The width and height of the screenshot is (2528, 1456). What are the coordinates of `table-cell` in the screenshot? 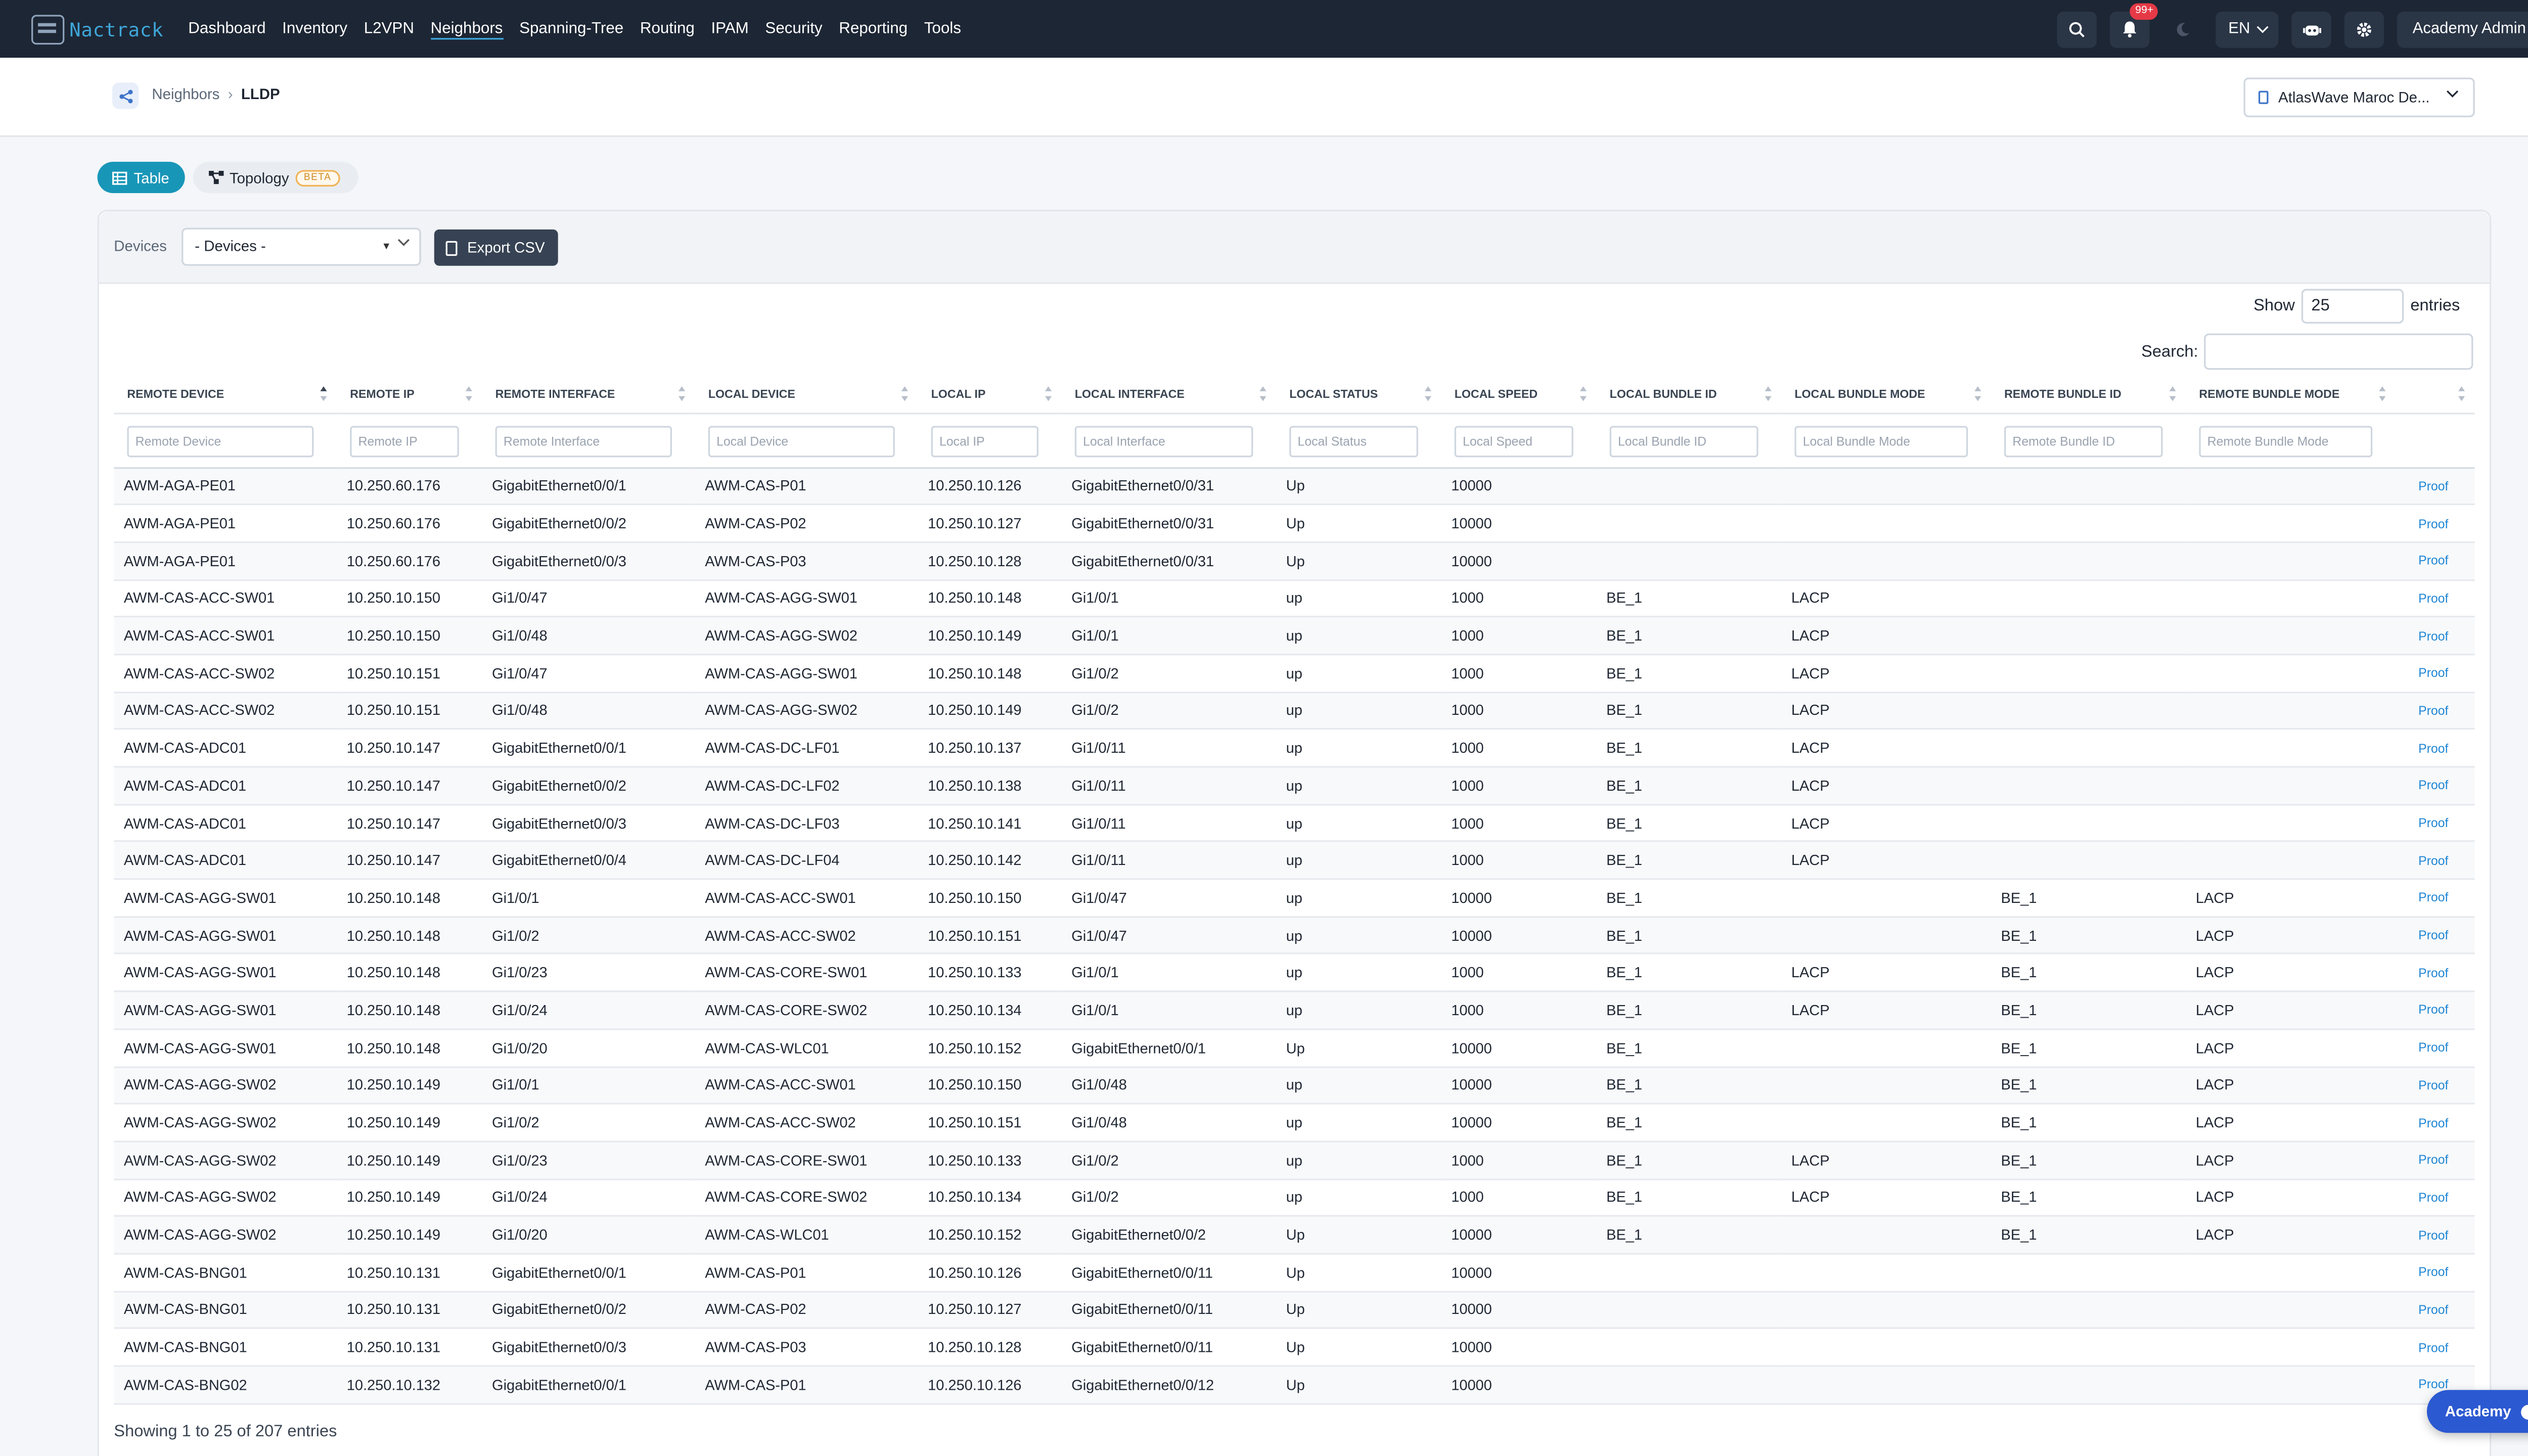 It's located at (2089, 561).